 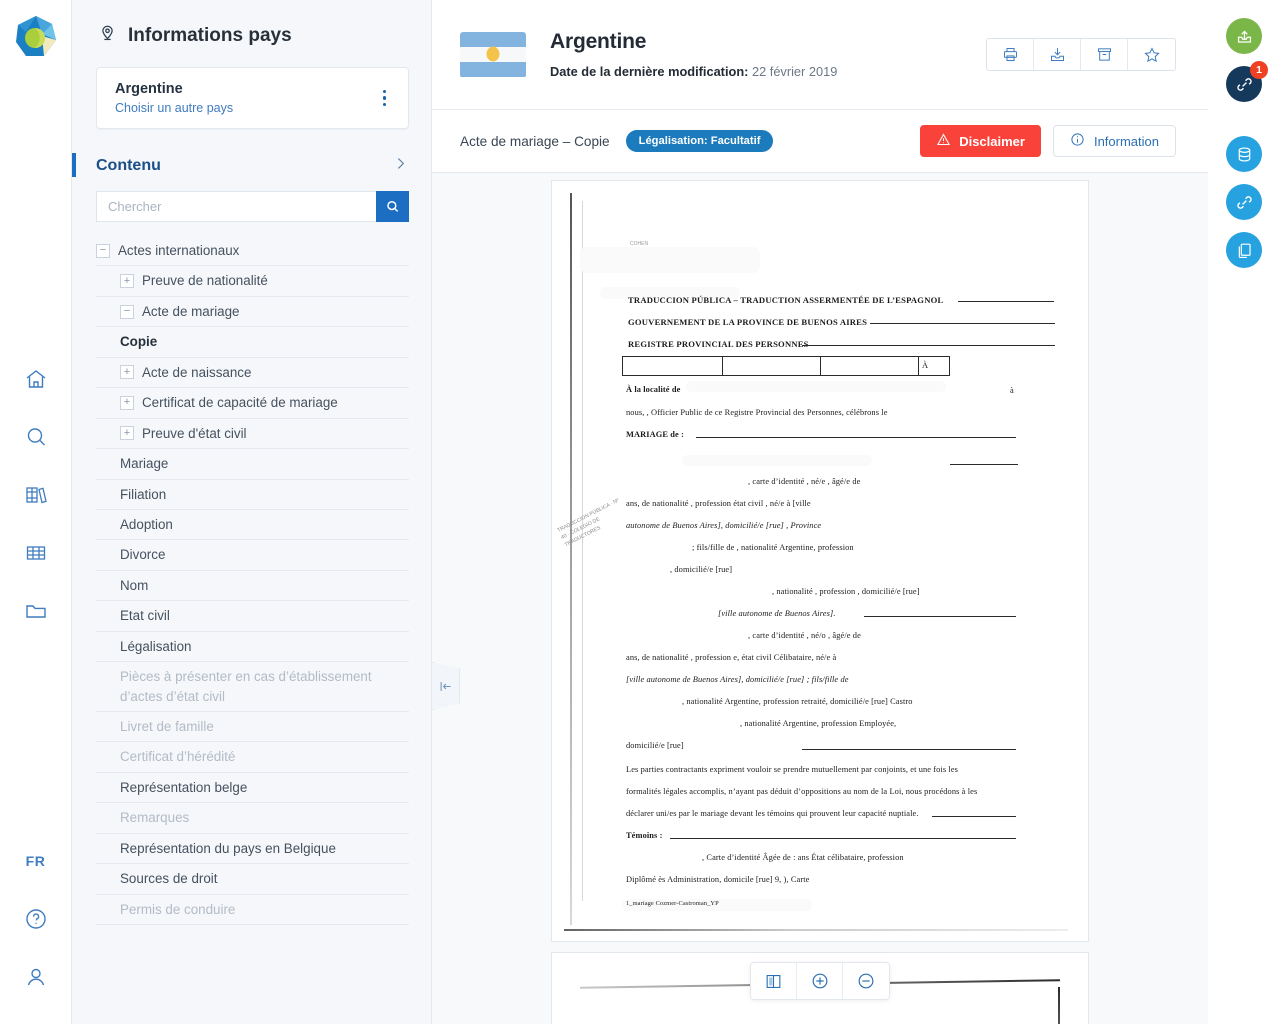 I want to click on tree-item-label: Divorce, so click(x=143, y=555).